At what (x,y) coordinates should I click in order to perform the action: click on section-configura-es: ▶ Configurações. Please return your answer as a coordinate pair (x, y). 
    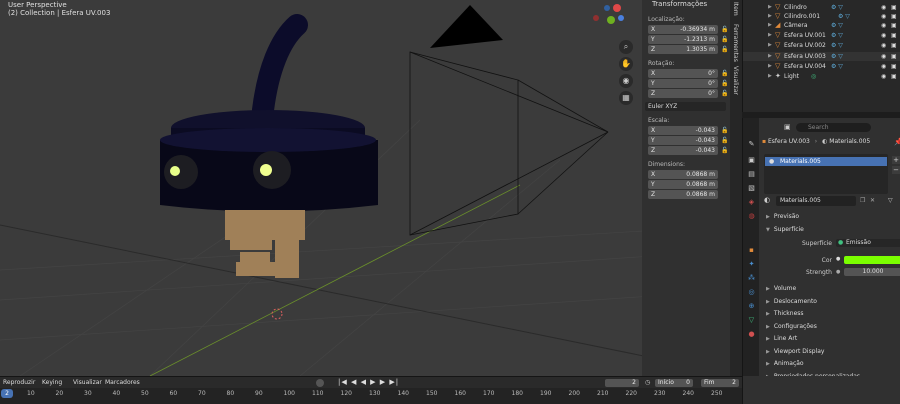
    Looking at the image, I should click on (830, 327).